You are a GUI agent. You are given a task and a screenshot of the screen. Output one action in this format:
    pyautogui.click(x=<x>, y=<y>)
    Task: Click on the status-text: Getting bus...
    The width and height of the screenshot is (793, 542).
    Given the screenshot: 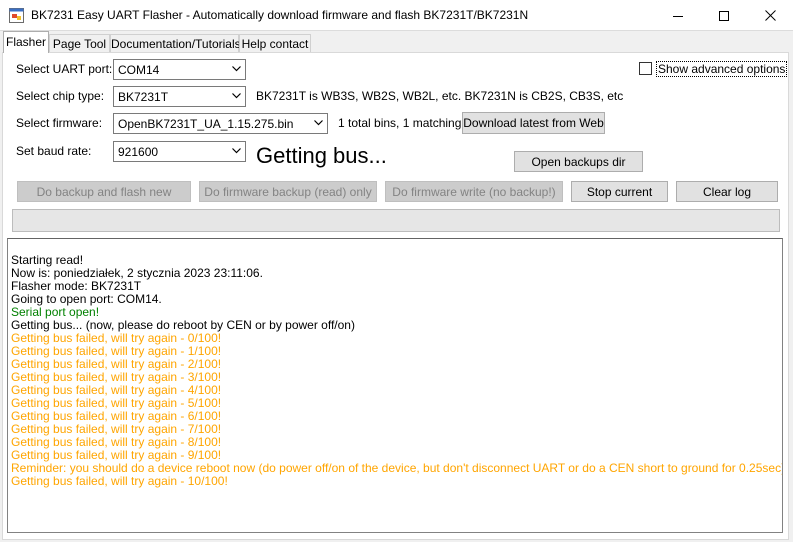 What is the action you would take?
    pyautogui.click(x=321, y=155)
    